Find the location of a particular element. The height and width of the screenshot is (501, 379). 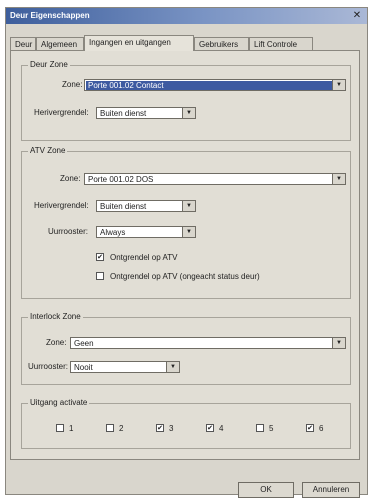

interlock-zone-legend: Interlock Zone is located at coordinates (55, 316).